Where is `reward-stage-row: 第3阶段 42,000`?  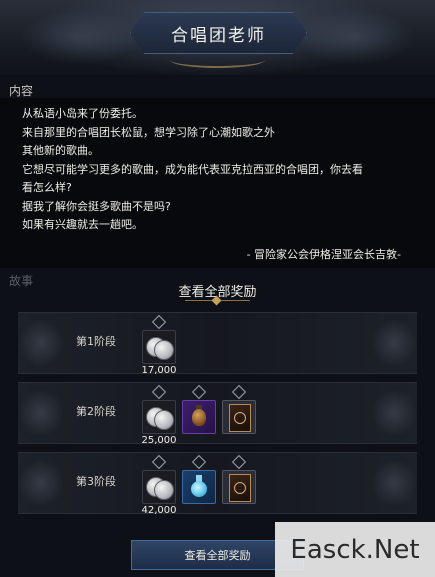
reward-stage-row: 第3阶段 42,000 is located at coordinates (217, 484).